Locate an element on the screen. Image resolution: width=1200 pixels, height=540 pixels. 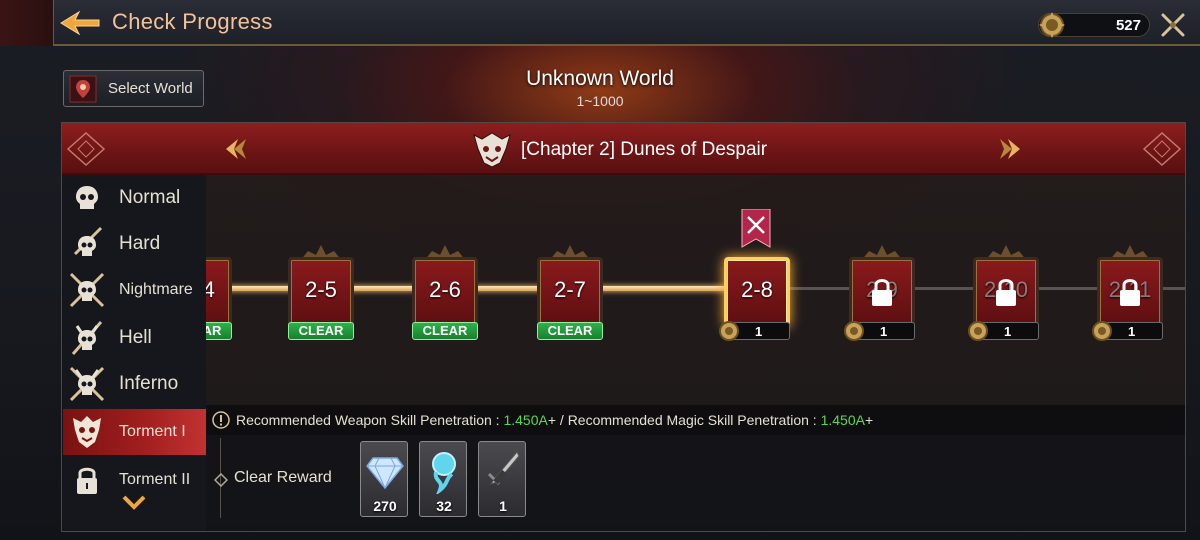
stage-node-locked: 2-9 is located at coordinates (882, 286).